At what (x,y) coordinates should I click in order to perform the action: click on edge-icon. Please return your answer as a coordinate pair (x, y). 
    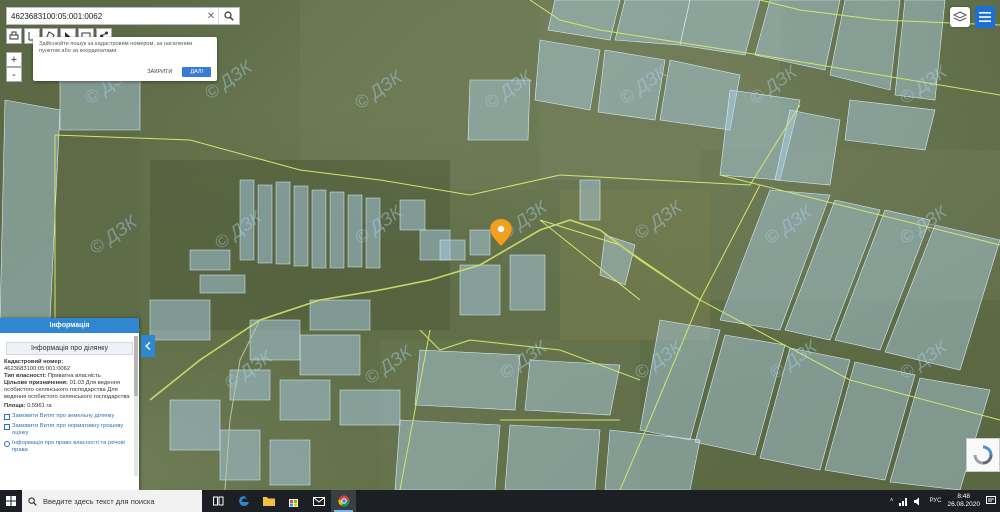
    Looking at the image, I should click on (243, 501).